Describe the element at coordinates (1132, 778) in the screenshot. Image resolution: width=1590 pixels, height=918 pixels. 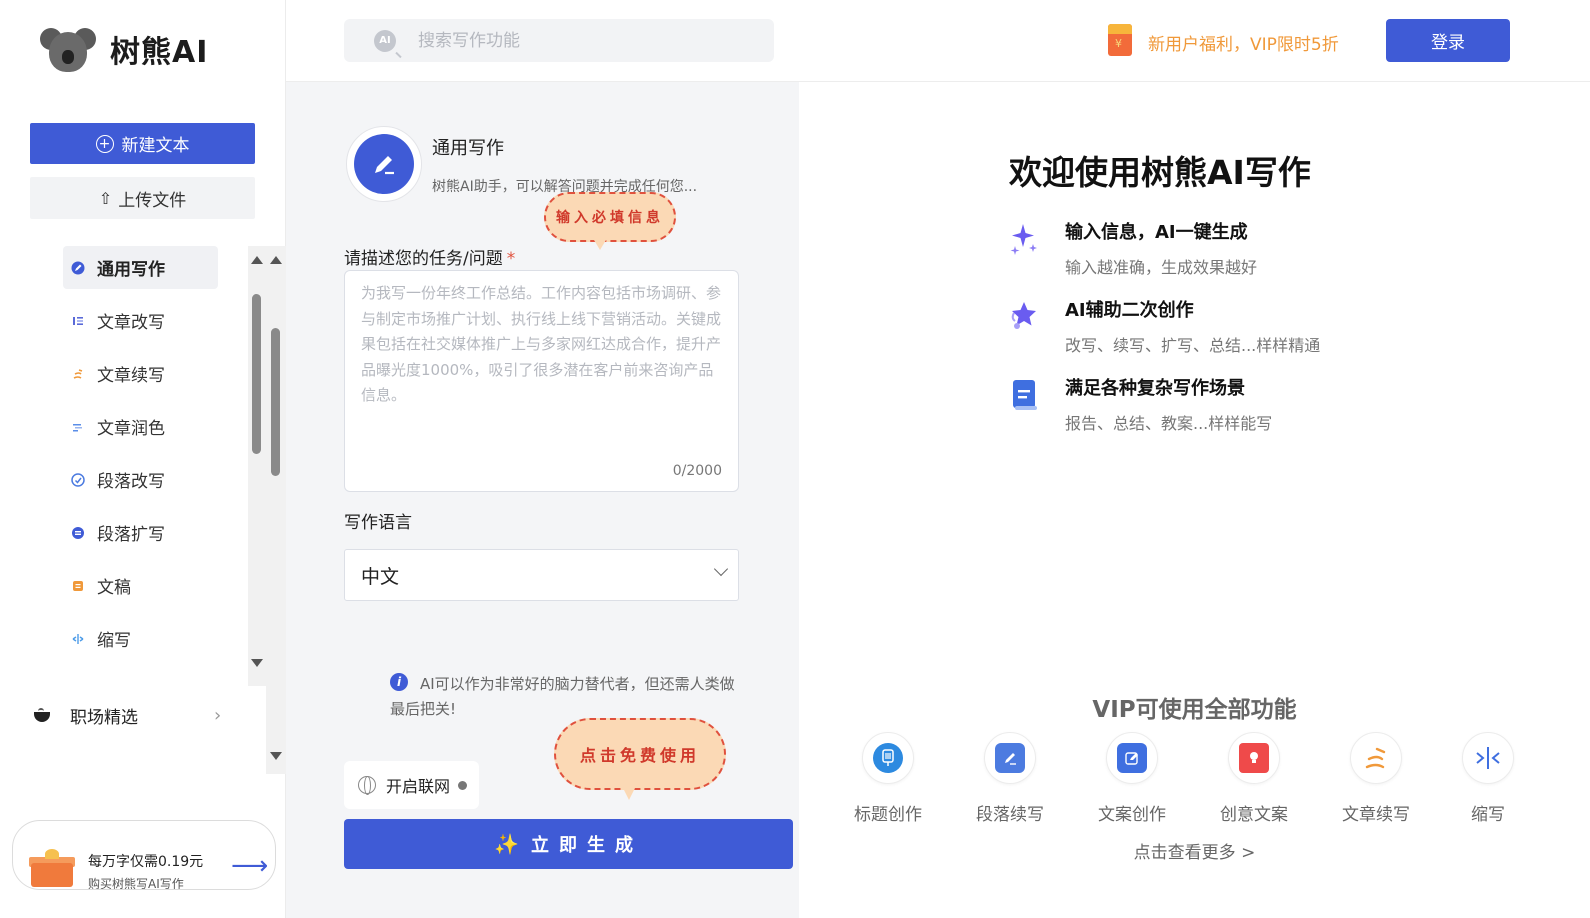
I see `vip-item-copywriting: 文案创作` at that location.